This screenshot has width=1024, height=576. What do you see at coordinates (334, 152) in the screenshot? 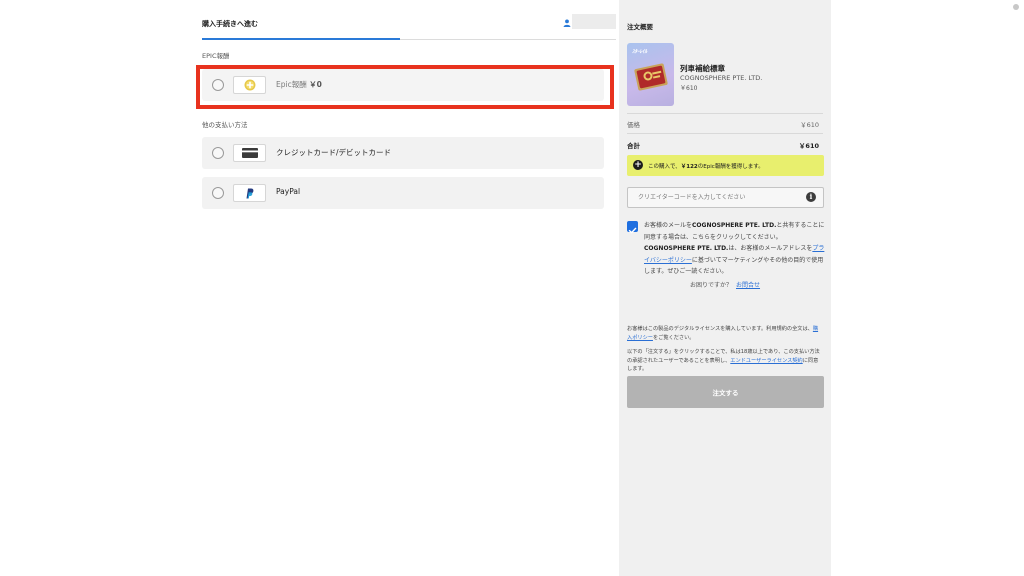
I see `credit-card-label: クレジットカード/デビットカード` at bounding box center [334, 152].